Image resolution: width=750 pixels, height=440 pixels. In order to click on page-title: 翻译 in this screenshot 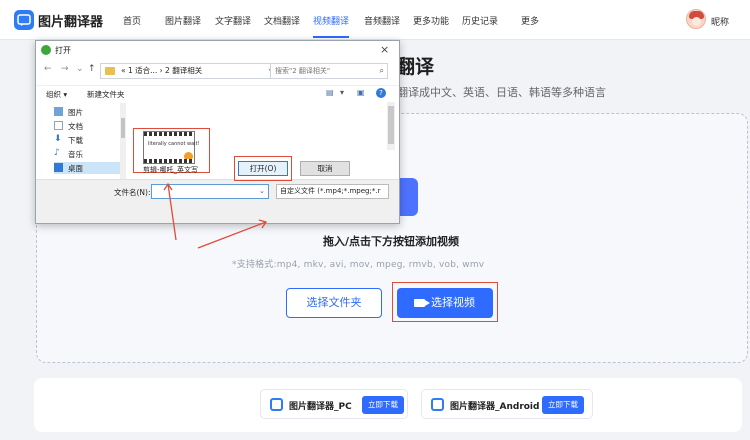, I will do `click(415, 67)`.